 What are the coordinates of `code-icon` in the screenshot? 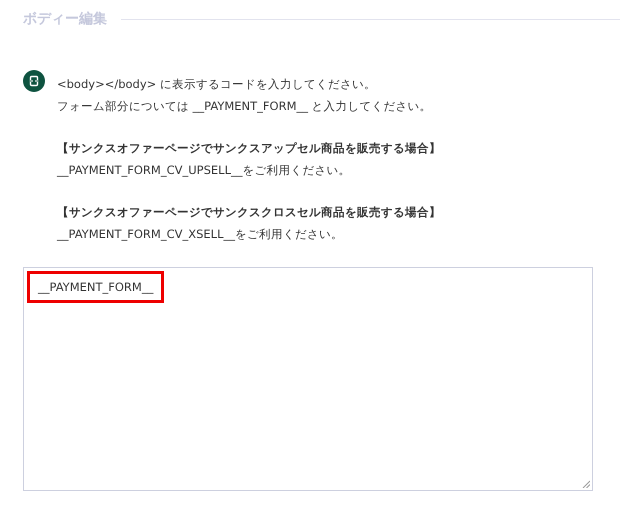 It's located at (34, 81).